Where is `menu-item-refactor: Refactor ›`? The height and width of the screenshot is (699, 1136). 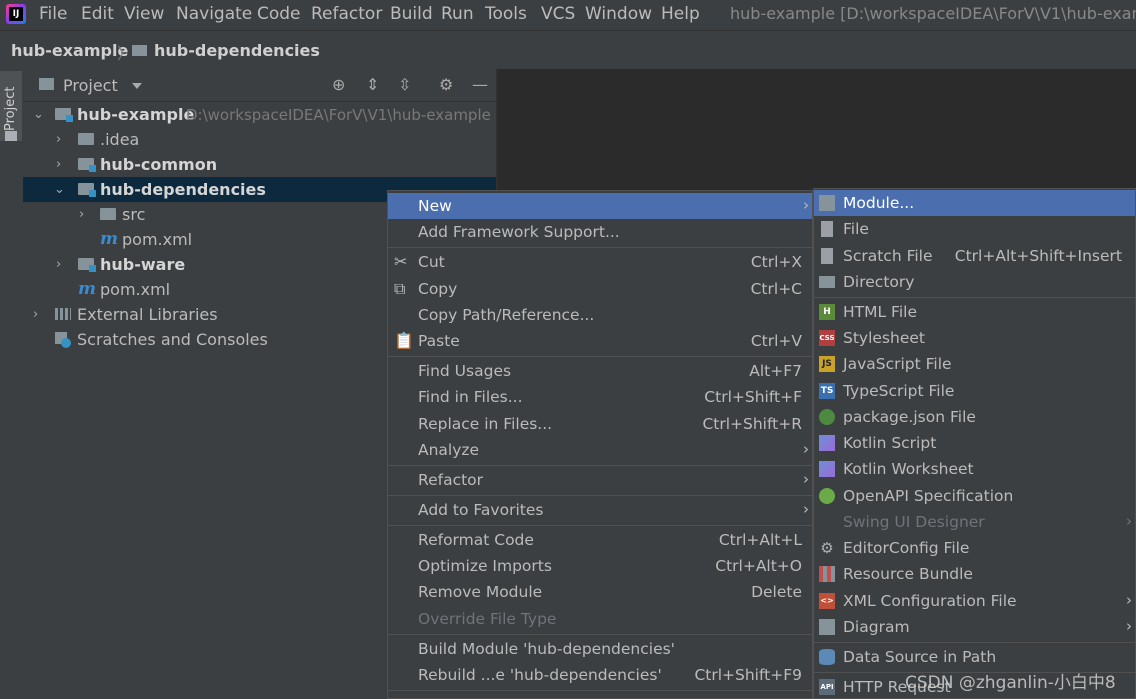
menu-item-refactor: Refactor › is located at coordinates (600, 480).